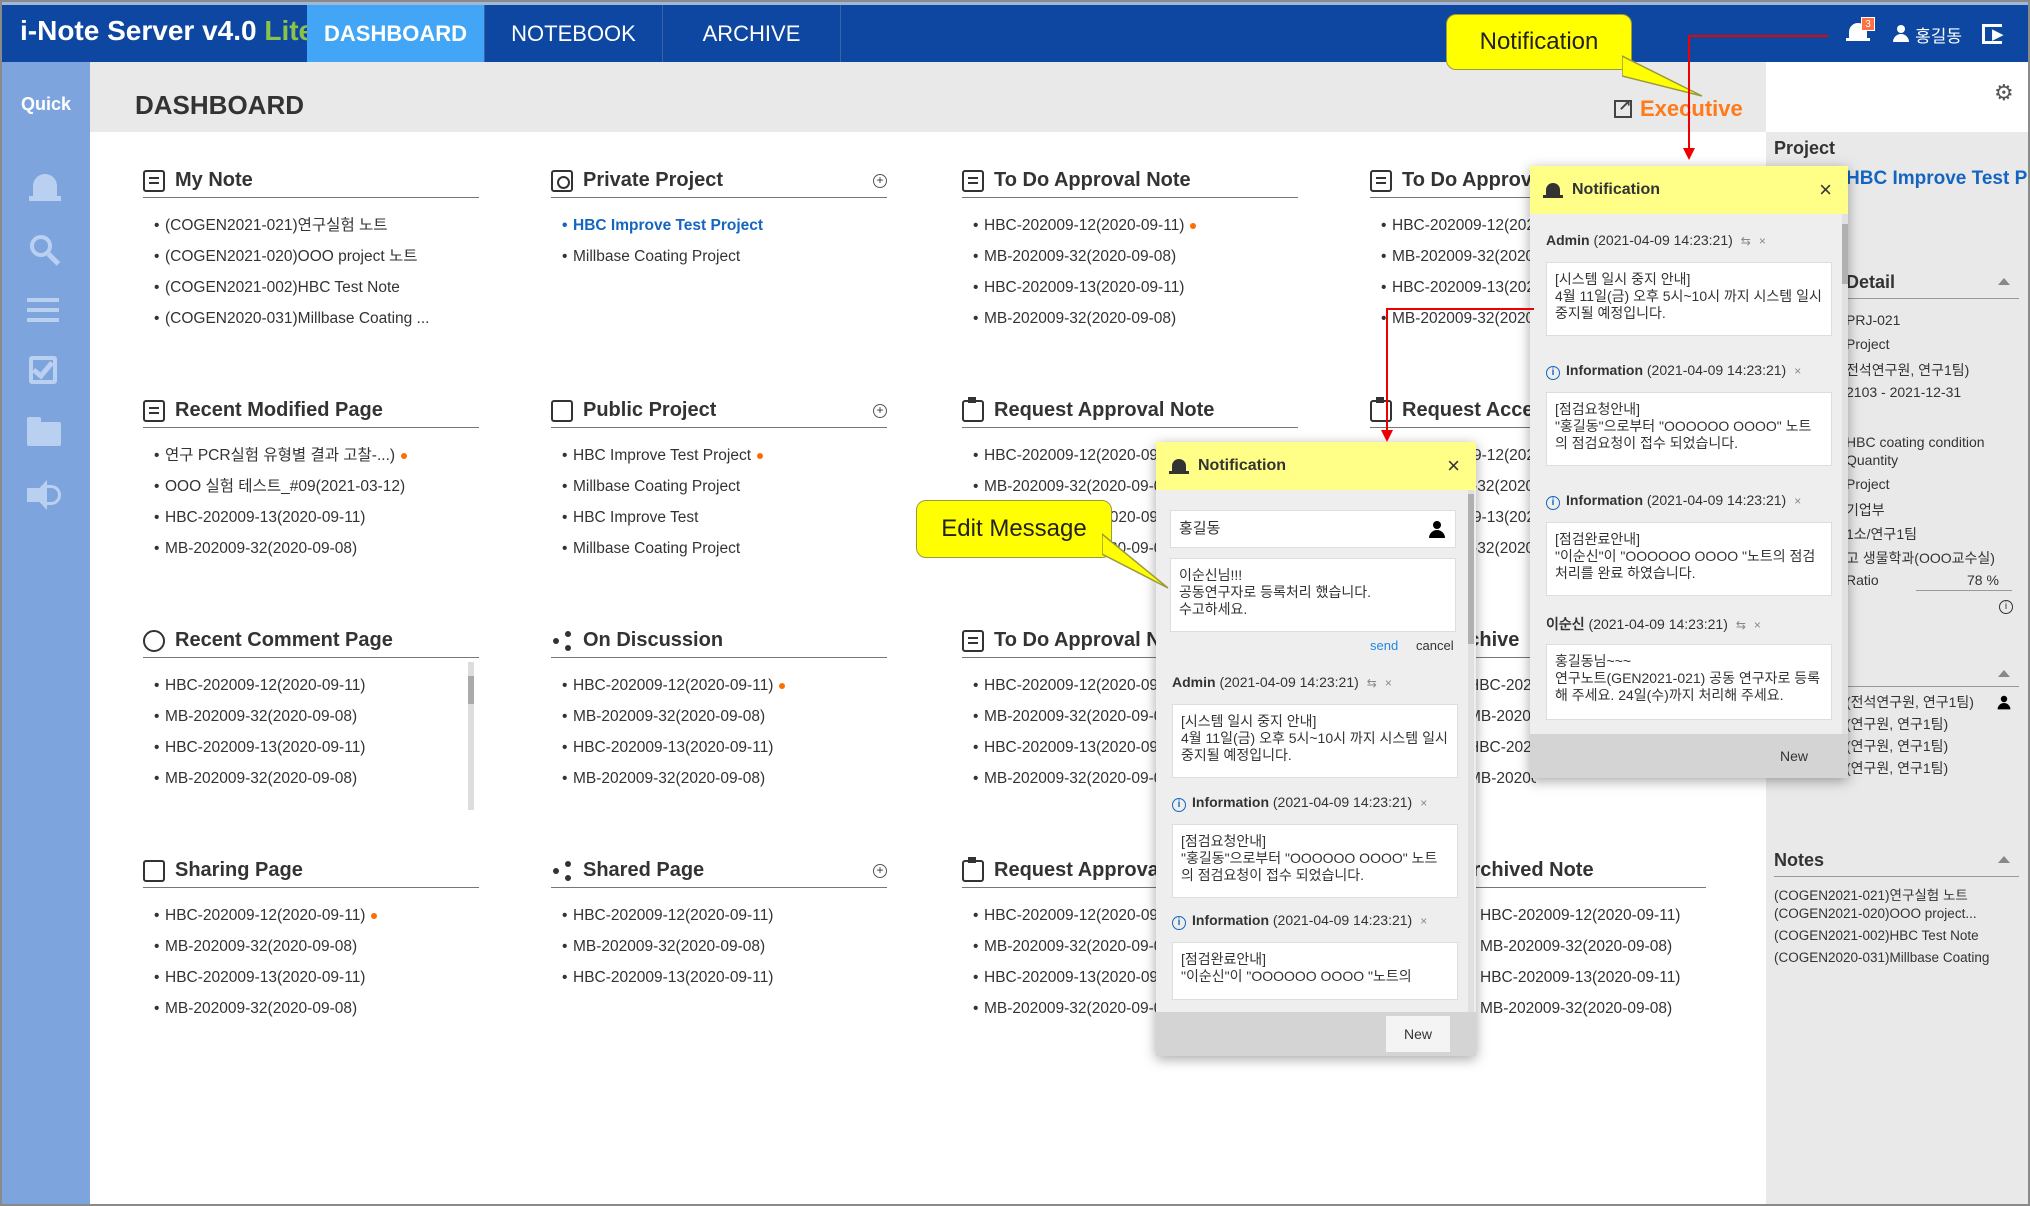 This screenshot has height=1206, width=2030. What do you see at coordinates (562, 410) in the screenshot?
I see `users-icon` at bounding box center [562, 410].